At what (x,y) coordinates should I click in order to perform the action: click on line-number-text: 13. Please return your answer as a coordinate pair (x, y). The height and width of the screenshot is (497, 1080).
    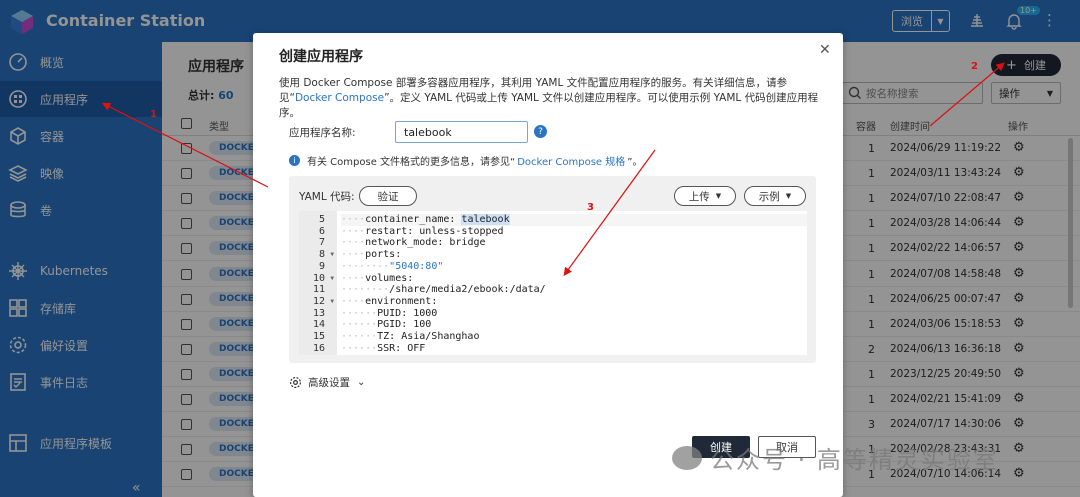
    Looking at the image, I should click on (318, 313).